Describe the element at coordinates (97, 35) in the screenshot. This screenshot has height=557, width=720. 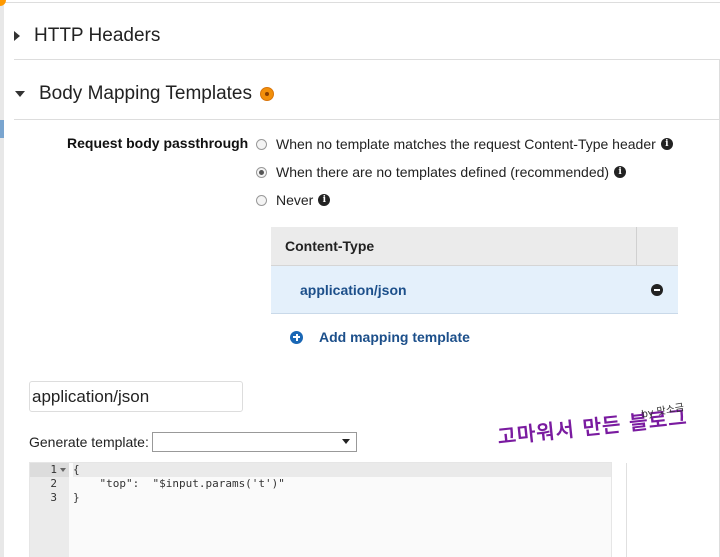
I see `section-title: HTTP Headers` at that location.